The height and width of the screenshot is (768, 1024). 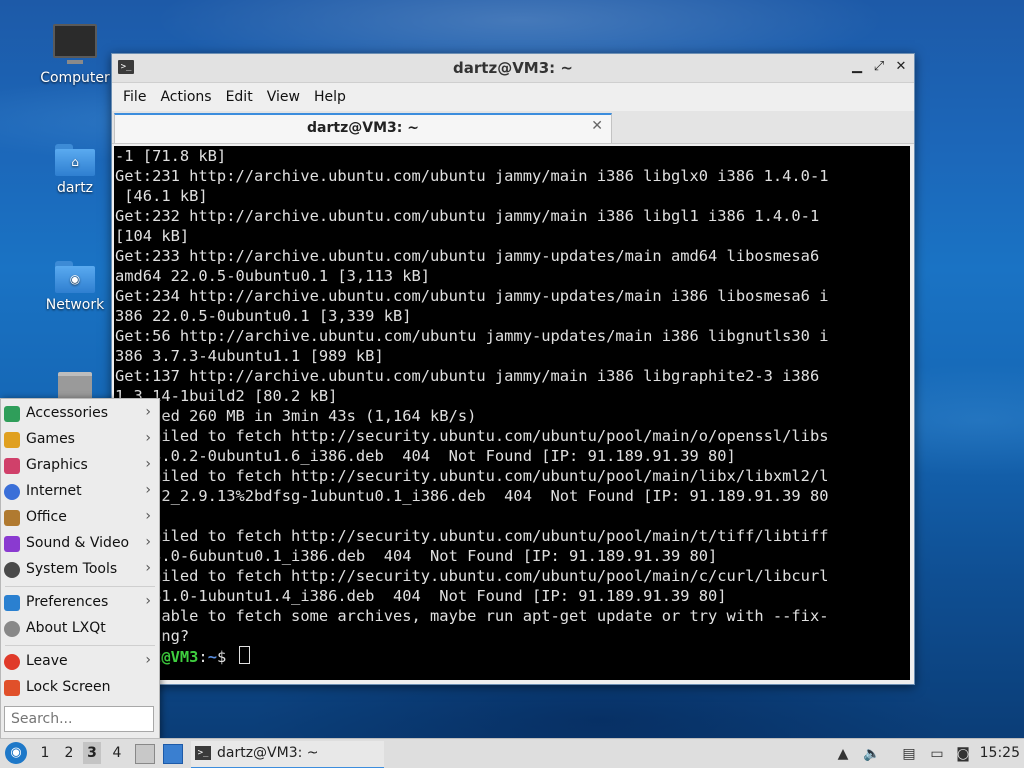 What do you see at coordinates (80, 688) in the screenshot?
I see `menu-item-lock-screen: Lock Screen` at bounding box center [80, 688].